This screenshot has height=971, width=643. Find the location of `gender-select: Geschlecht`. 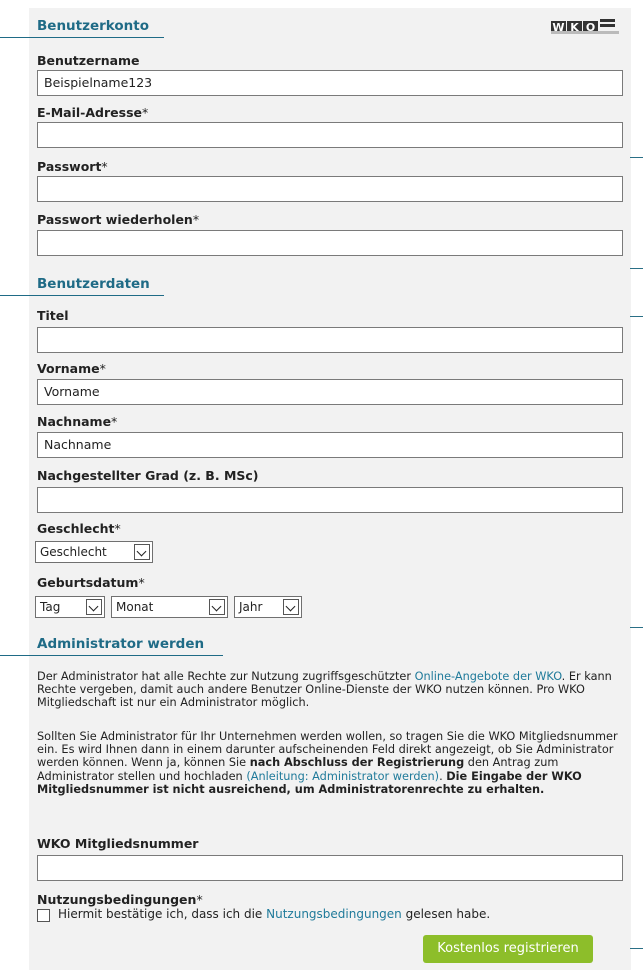

gender-select: Geschlecht is located at coordinates (94, 552).